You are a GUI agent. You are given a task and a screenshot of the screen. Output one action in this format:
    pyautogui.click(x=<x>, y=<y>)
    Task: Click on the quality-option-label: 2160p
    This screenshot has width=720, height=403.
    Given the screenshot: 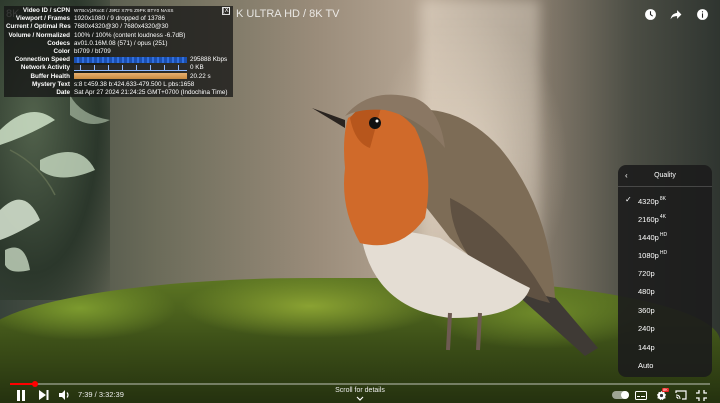 What is the action you would take?
    pyautogui.click(x=648, y=219)
    